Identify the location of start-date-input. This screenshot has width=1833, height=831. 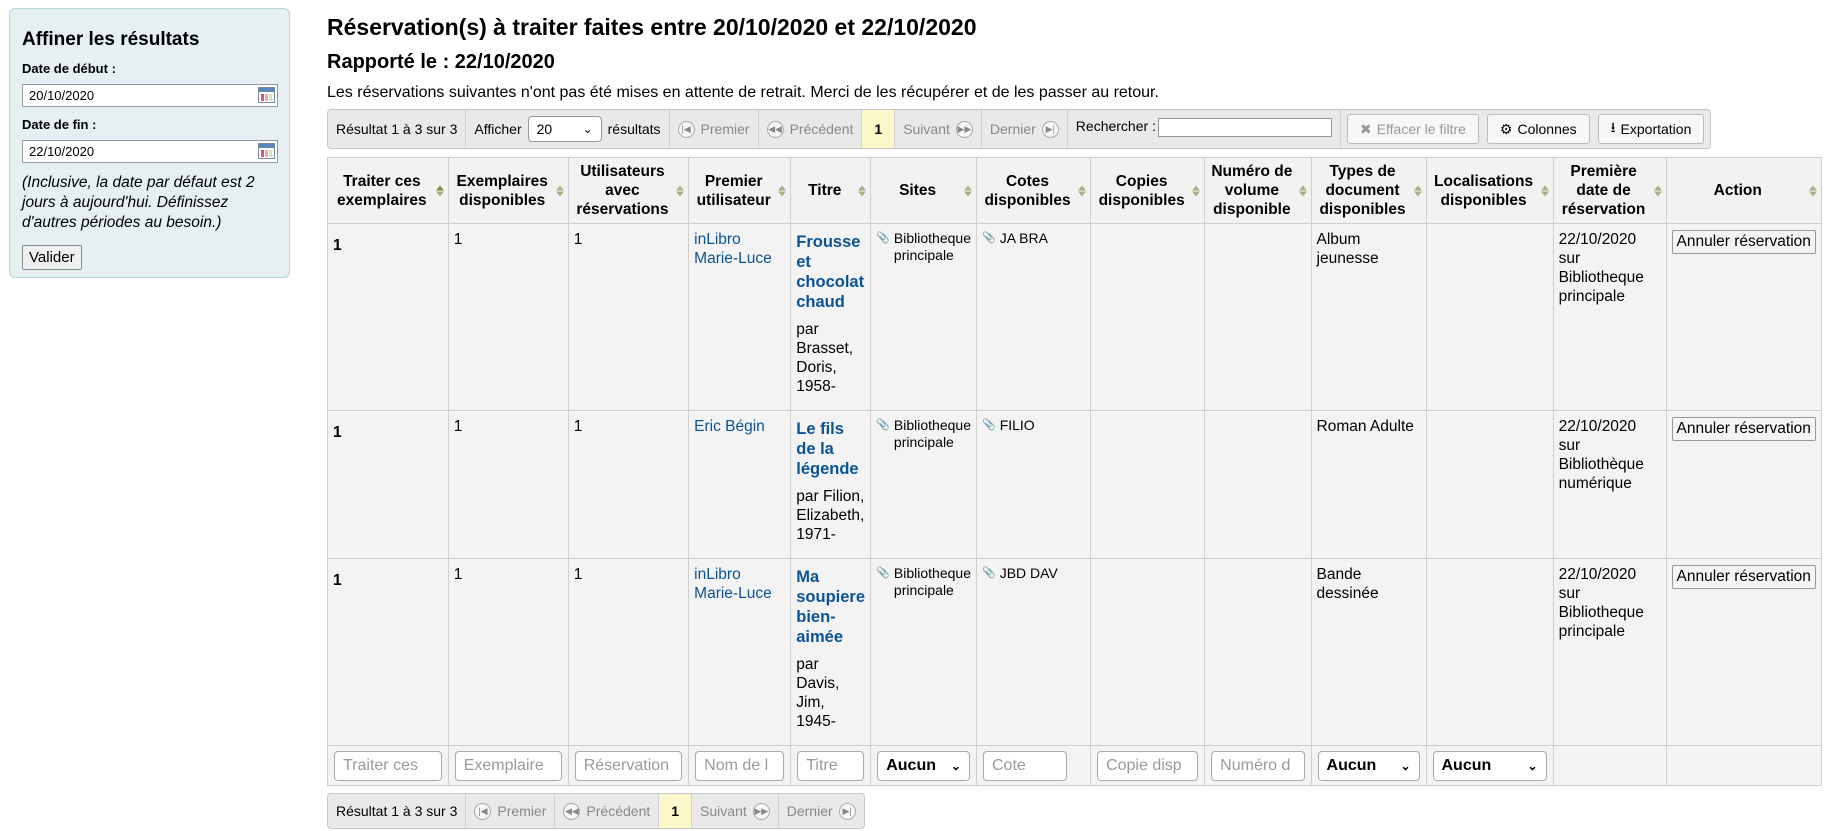
(150, 95).